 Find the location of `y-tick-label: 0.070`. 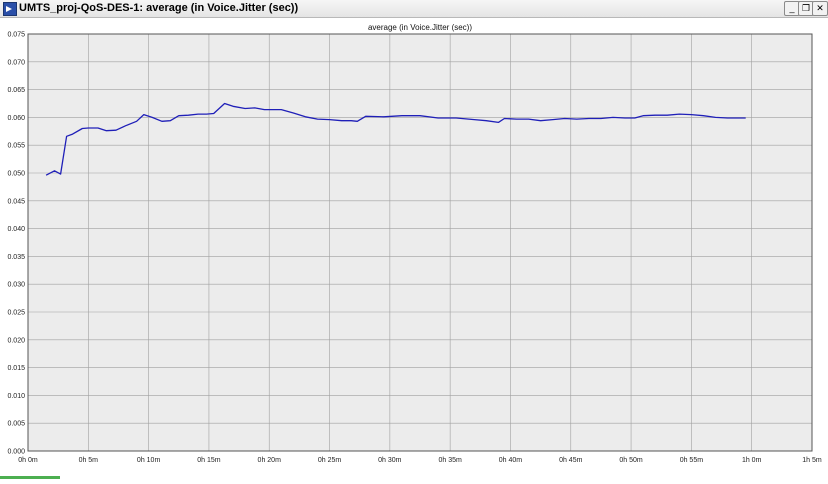

y-tick-label: 0.070 is located at coordinates (16, 62).